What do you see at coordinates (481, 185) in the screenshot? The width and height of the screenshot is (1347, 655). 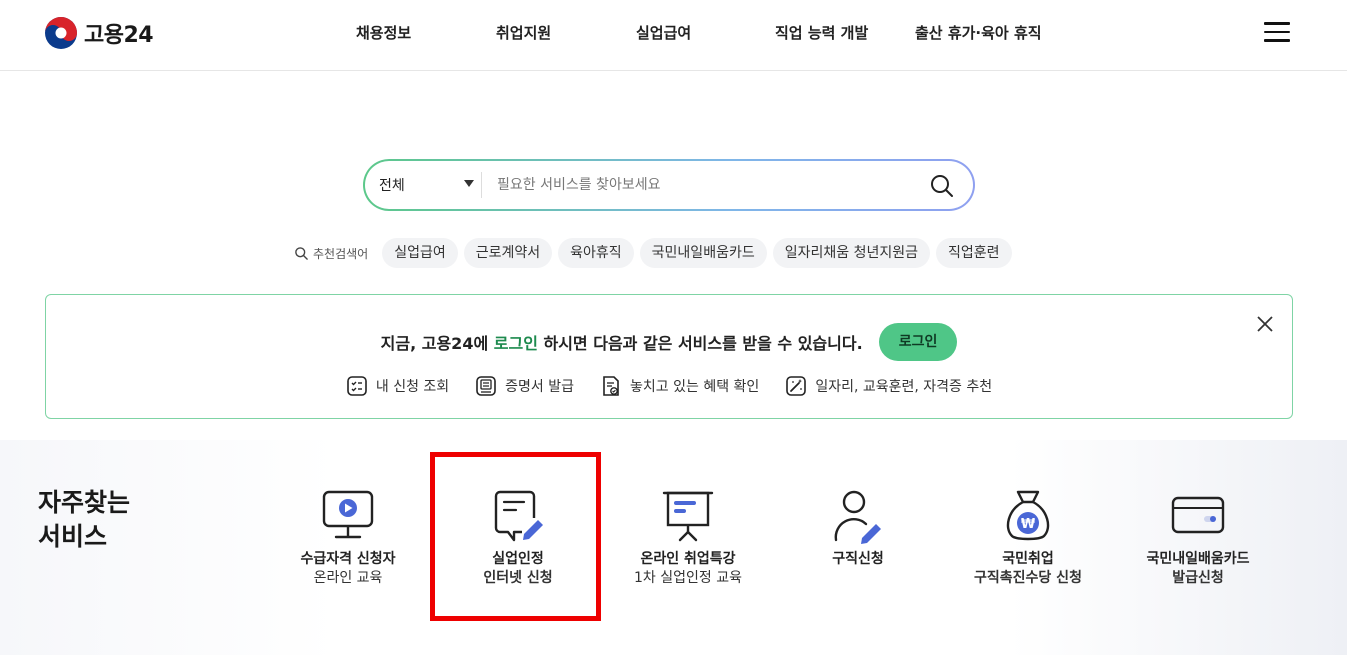 I see `search-divider` at bounding box center [481, 185].